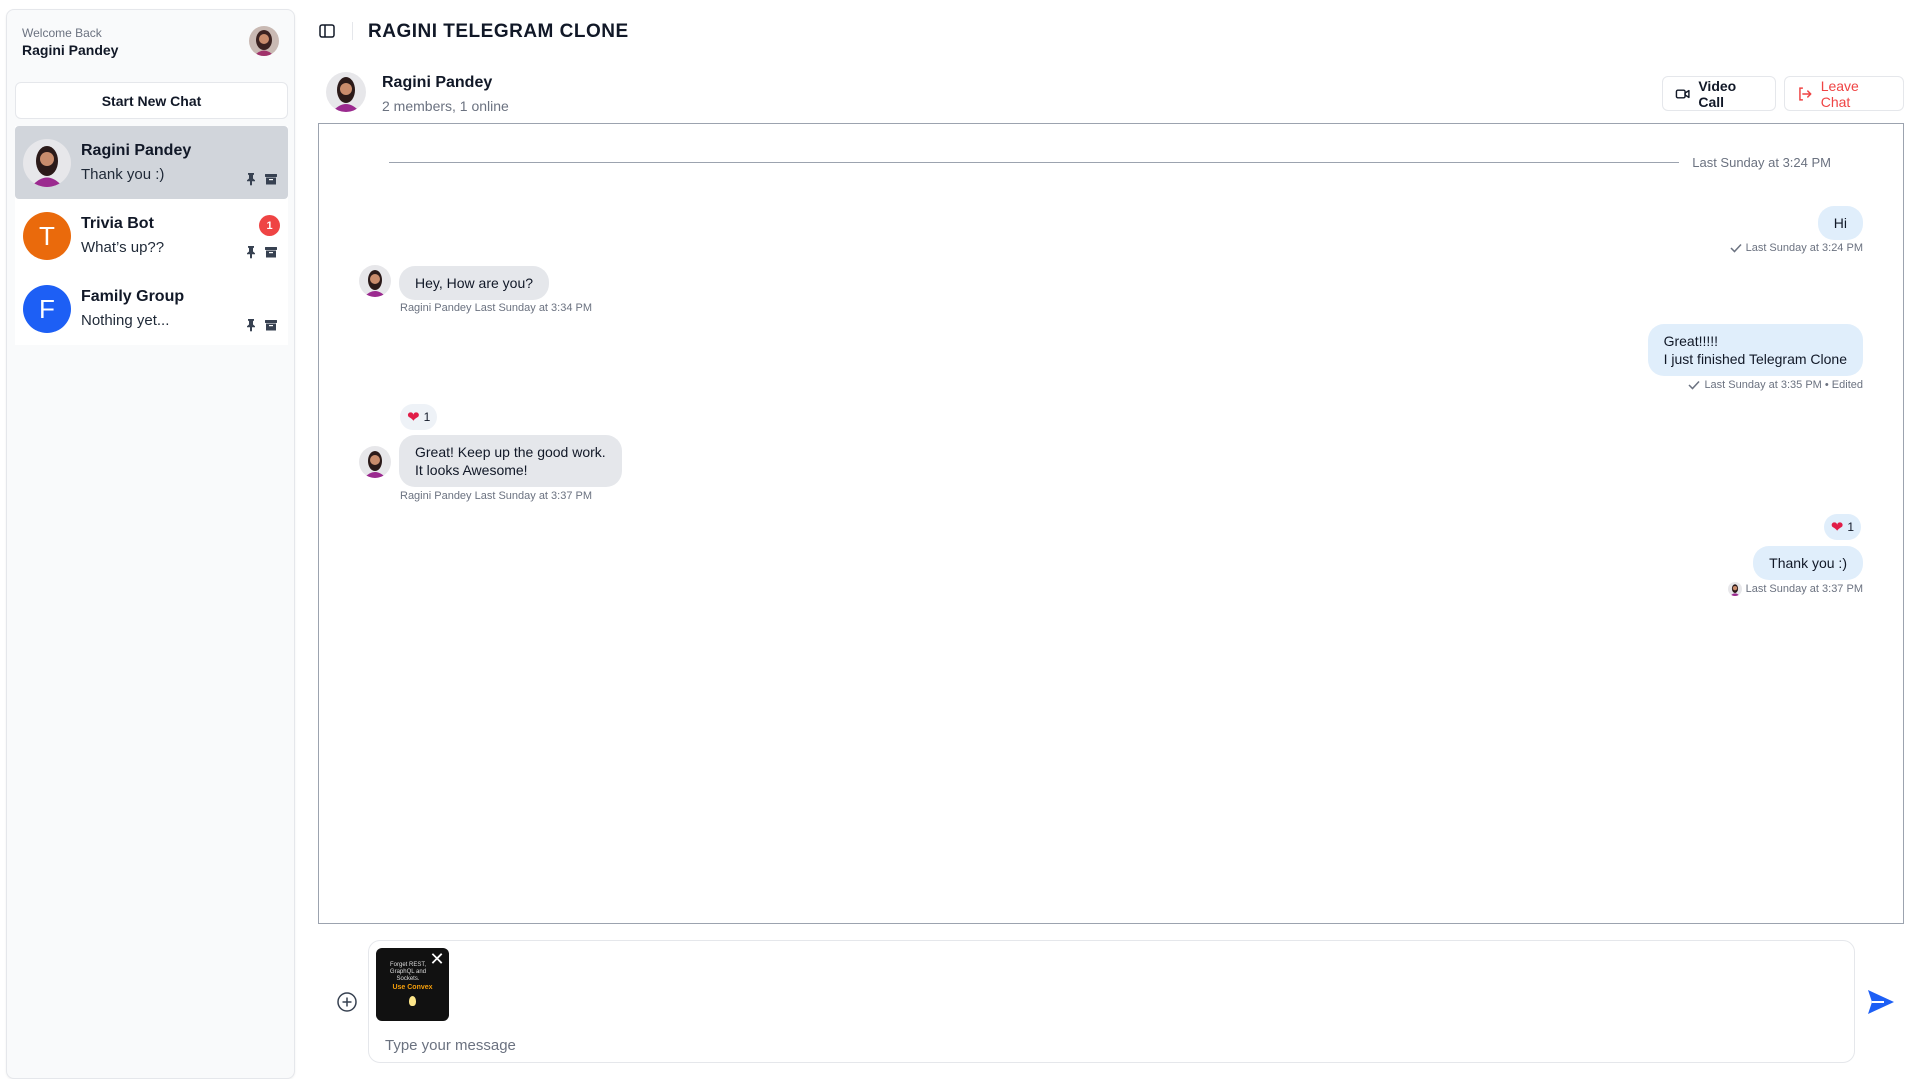 The image size is (1916, 1079). What do you see at coordinates (269, 225) in the screenshot?
I see `unread-badge: 1` at bounding box center [269, 225].